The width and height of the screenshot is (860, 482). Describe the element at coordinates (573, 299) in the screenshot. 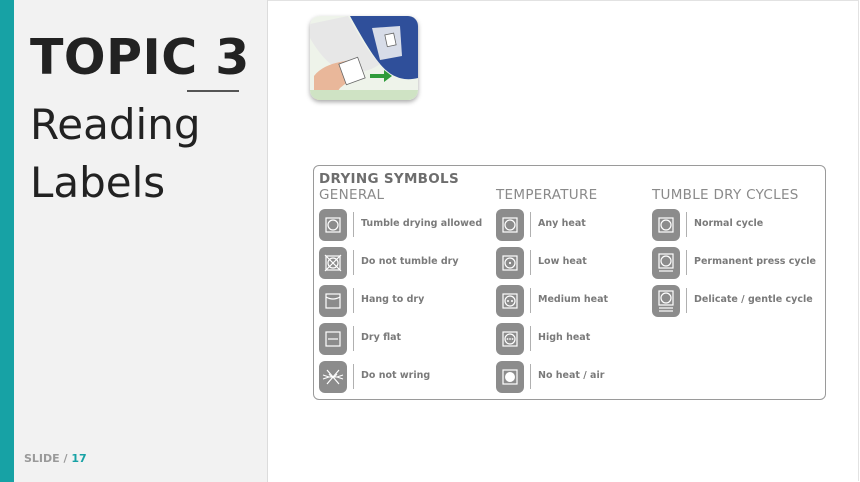

I see `symbol-label: Medium heat` at that location.